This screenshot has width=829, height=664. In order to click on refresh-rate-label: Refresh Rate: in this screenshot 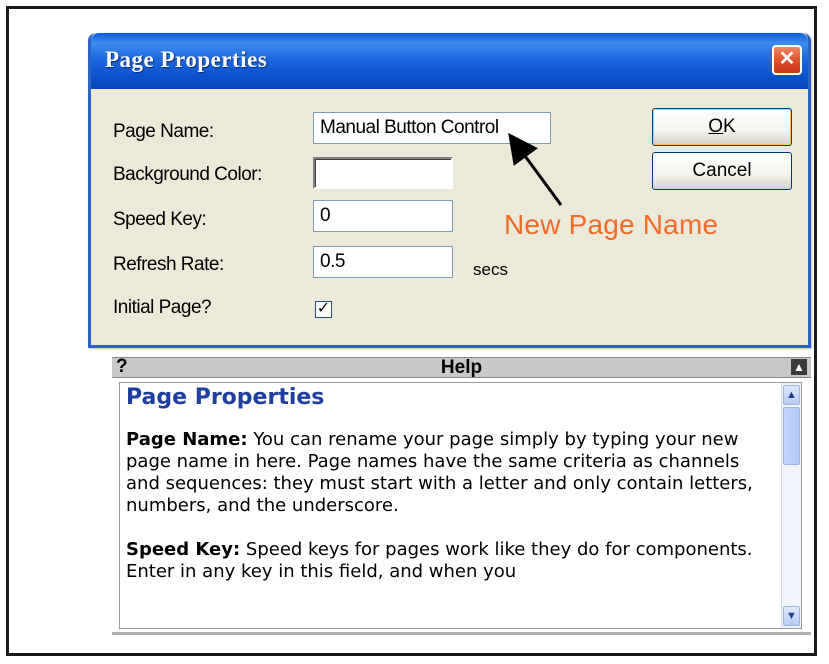, I will do `click(168, 264)`.